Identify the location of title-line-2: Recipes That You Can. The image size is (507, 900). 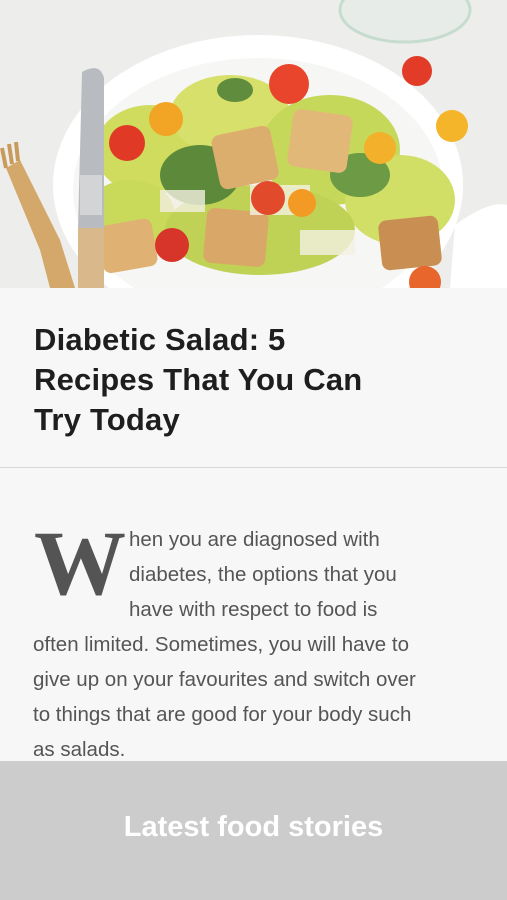
(198, 379).